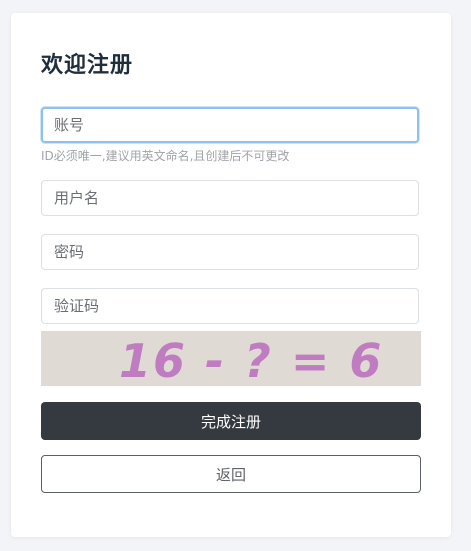  What do you see at coordinates (230, 252) in the screenshot?
I see `password-input` at bounding box center [230, 252].